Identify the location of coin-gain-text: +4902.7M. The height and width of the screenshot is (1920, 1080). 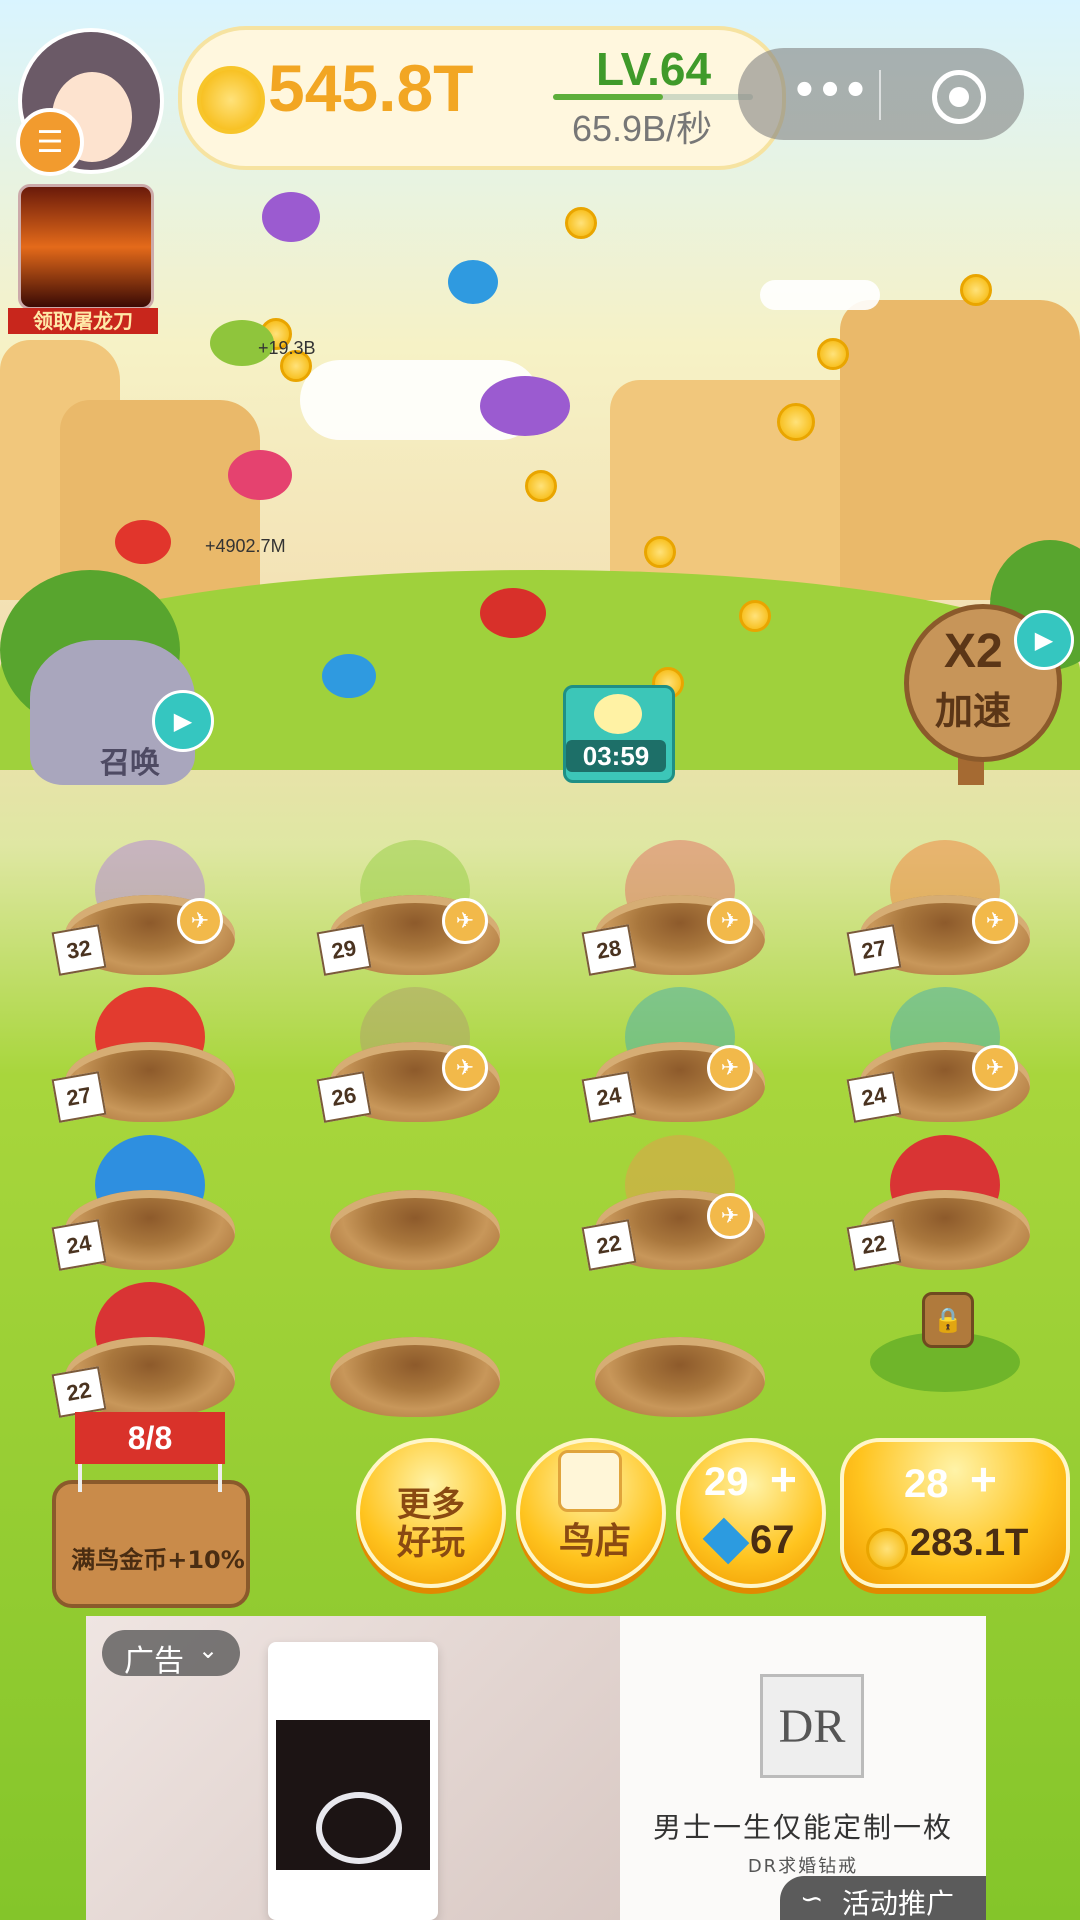
(245, 546).